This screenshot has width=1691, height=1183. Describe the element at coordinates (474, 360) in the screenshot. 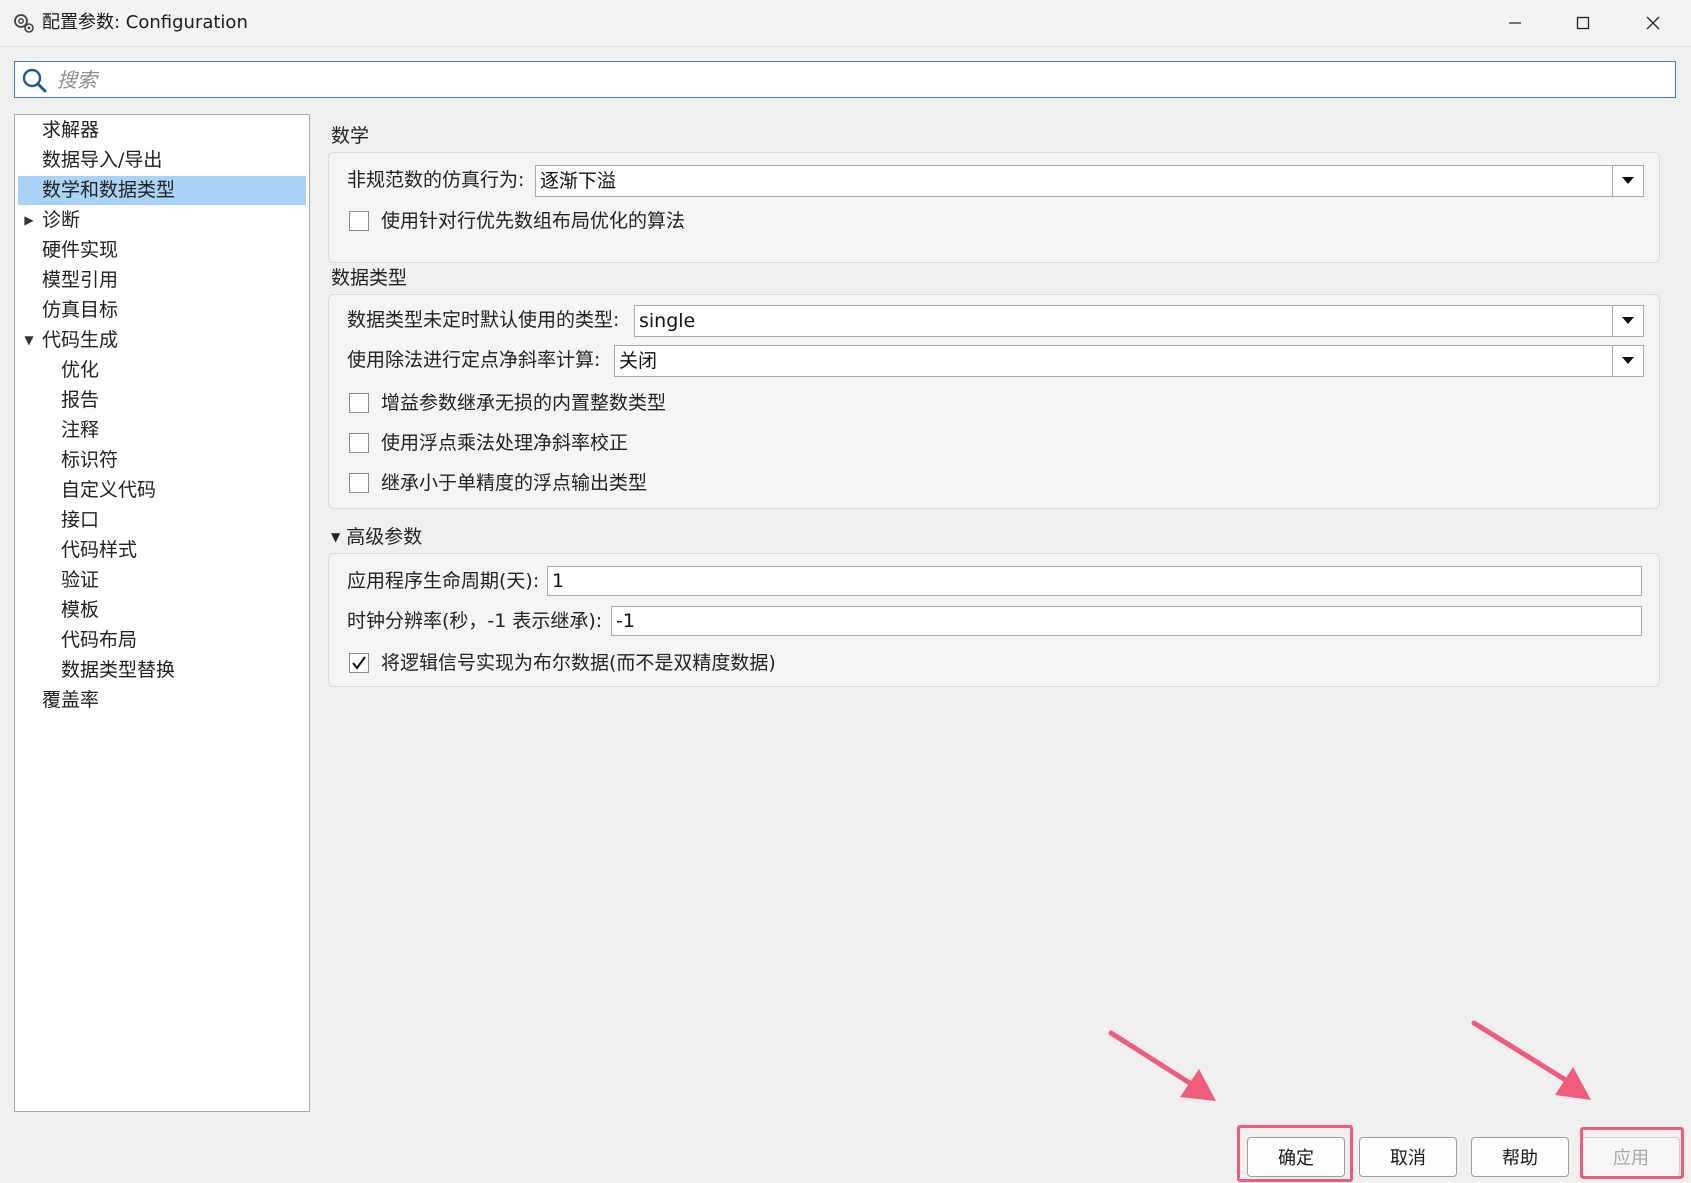

I see `division-label: 使用除法进行定点净斜率计算:` at that location.